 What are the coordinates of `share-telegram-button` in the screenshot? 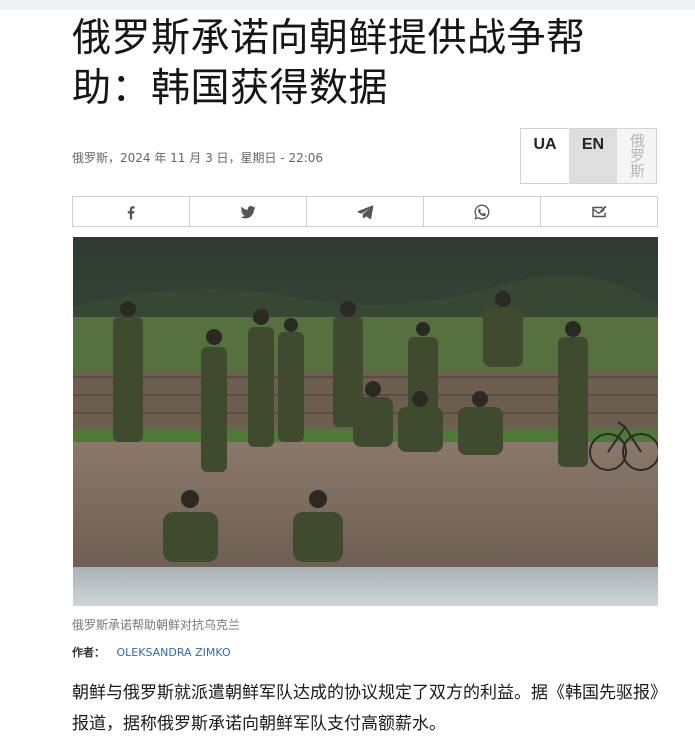 It's located at (365, 211).